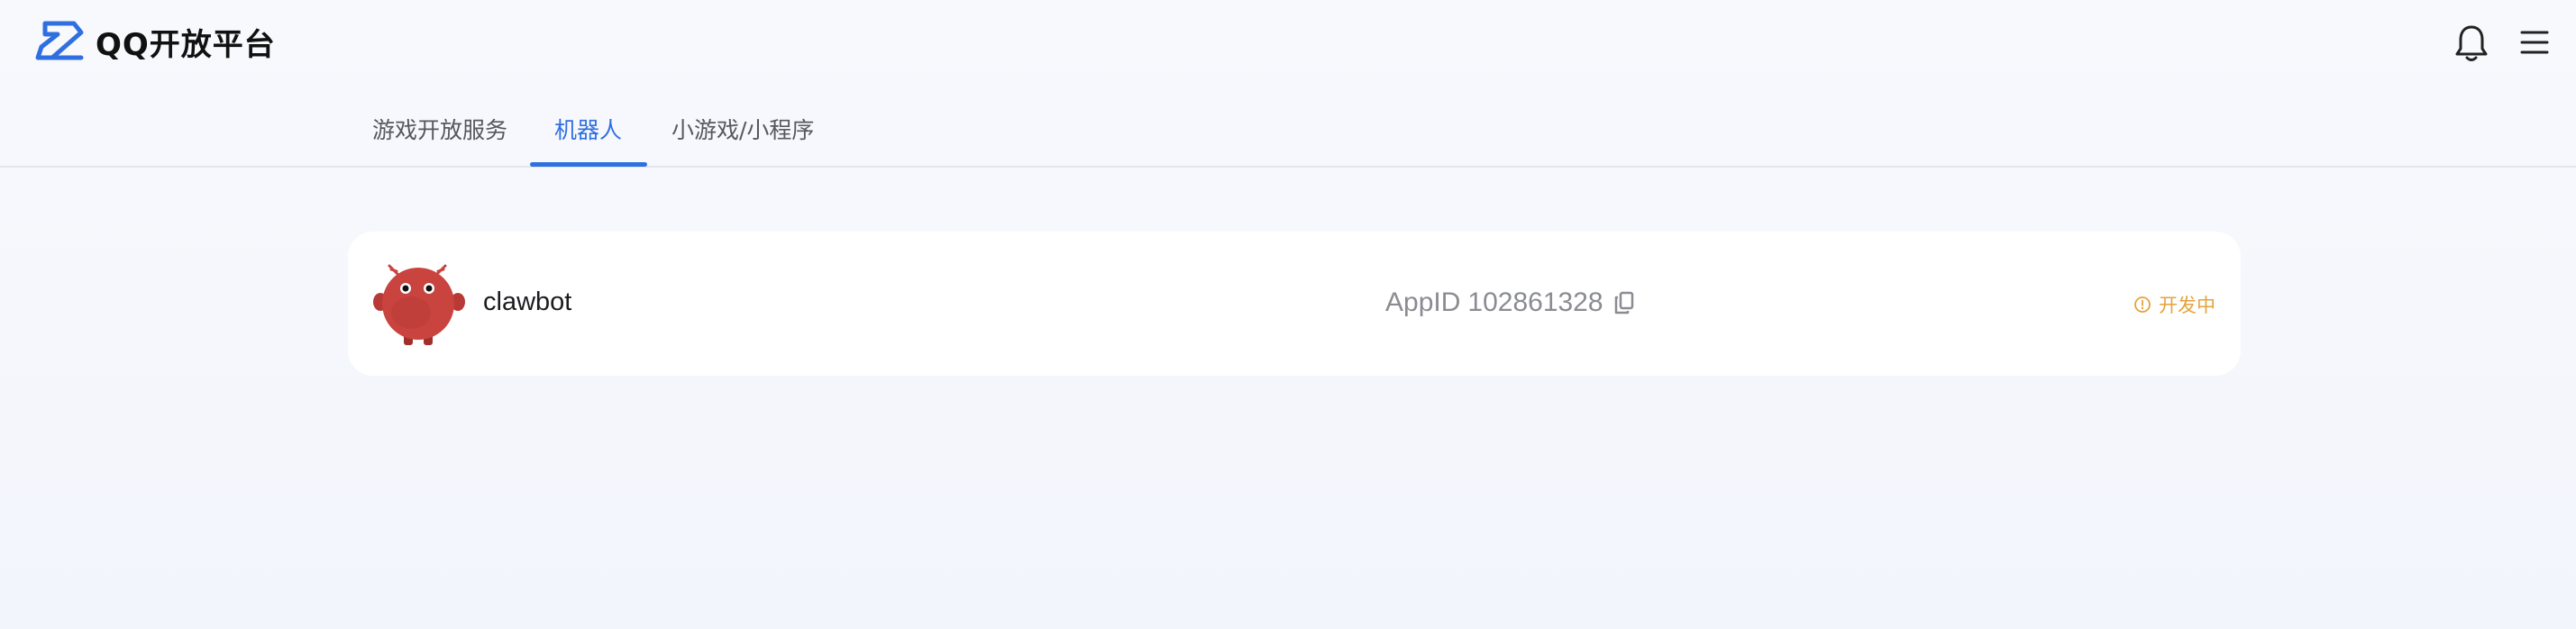  I want to click on bell-icon, so click(2471, 43).